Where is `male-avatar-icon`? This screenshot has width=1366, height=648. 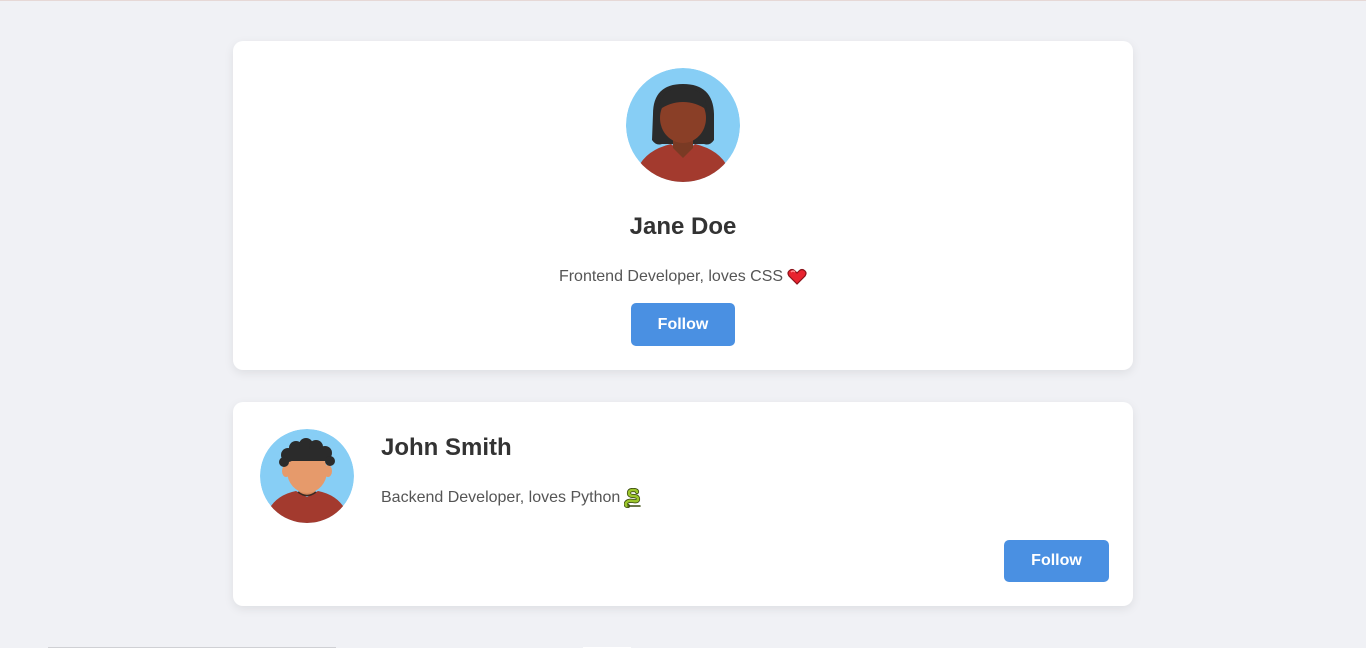
male-avatar-icon is located at coordinates (307, 476).